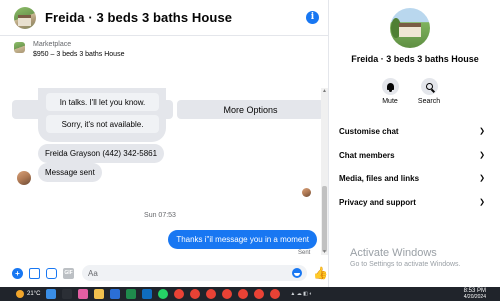  I want to click on plus-icon: +, so click(17, 273).